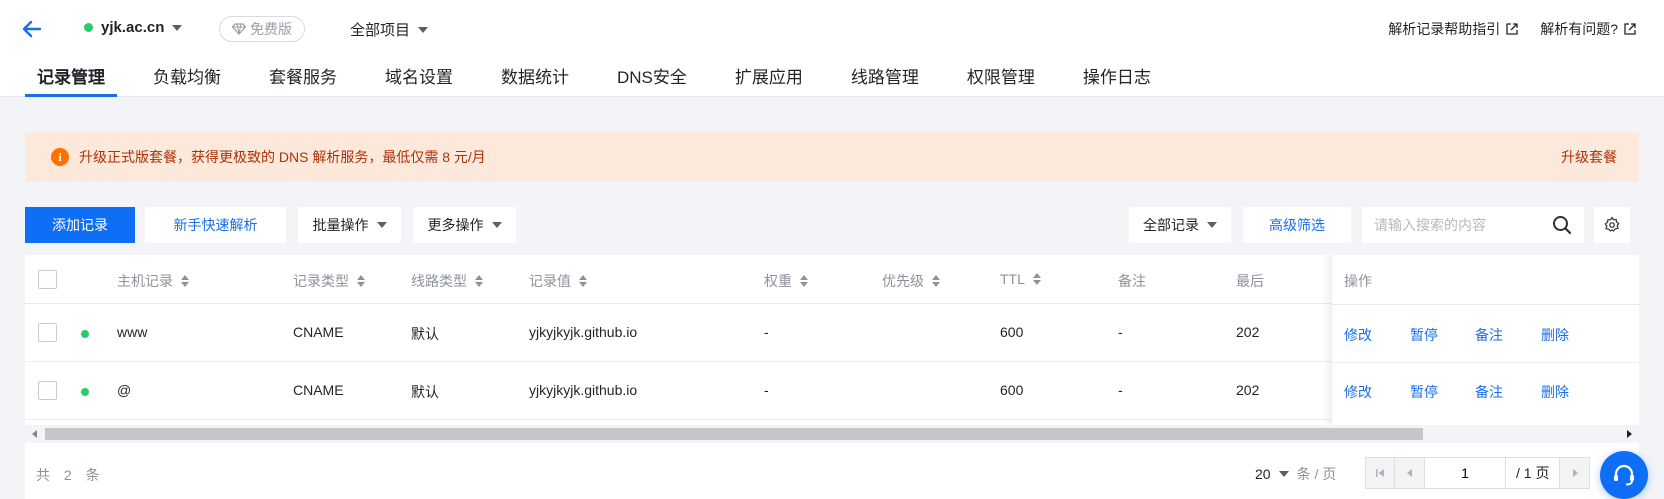 The width and height of the screenshot is (1664, 499). I want to click on cell-type: CNAME, so click(318, 332).